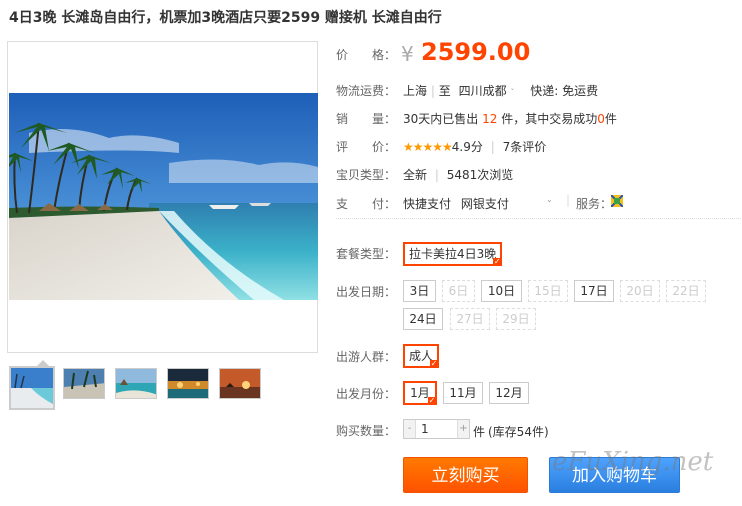 This screenshot has height=506, width=742. I want to click on item-type-label: 宝贝类型：, so click(366, 175).